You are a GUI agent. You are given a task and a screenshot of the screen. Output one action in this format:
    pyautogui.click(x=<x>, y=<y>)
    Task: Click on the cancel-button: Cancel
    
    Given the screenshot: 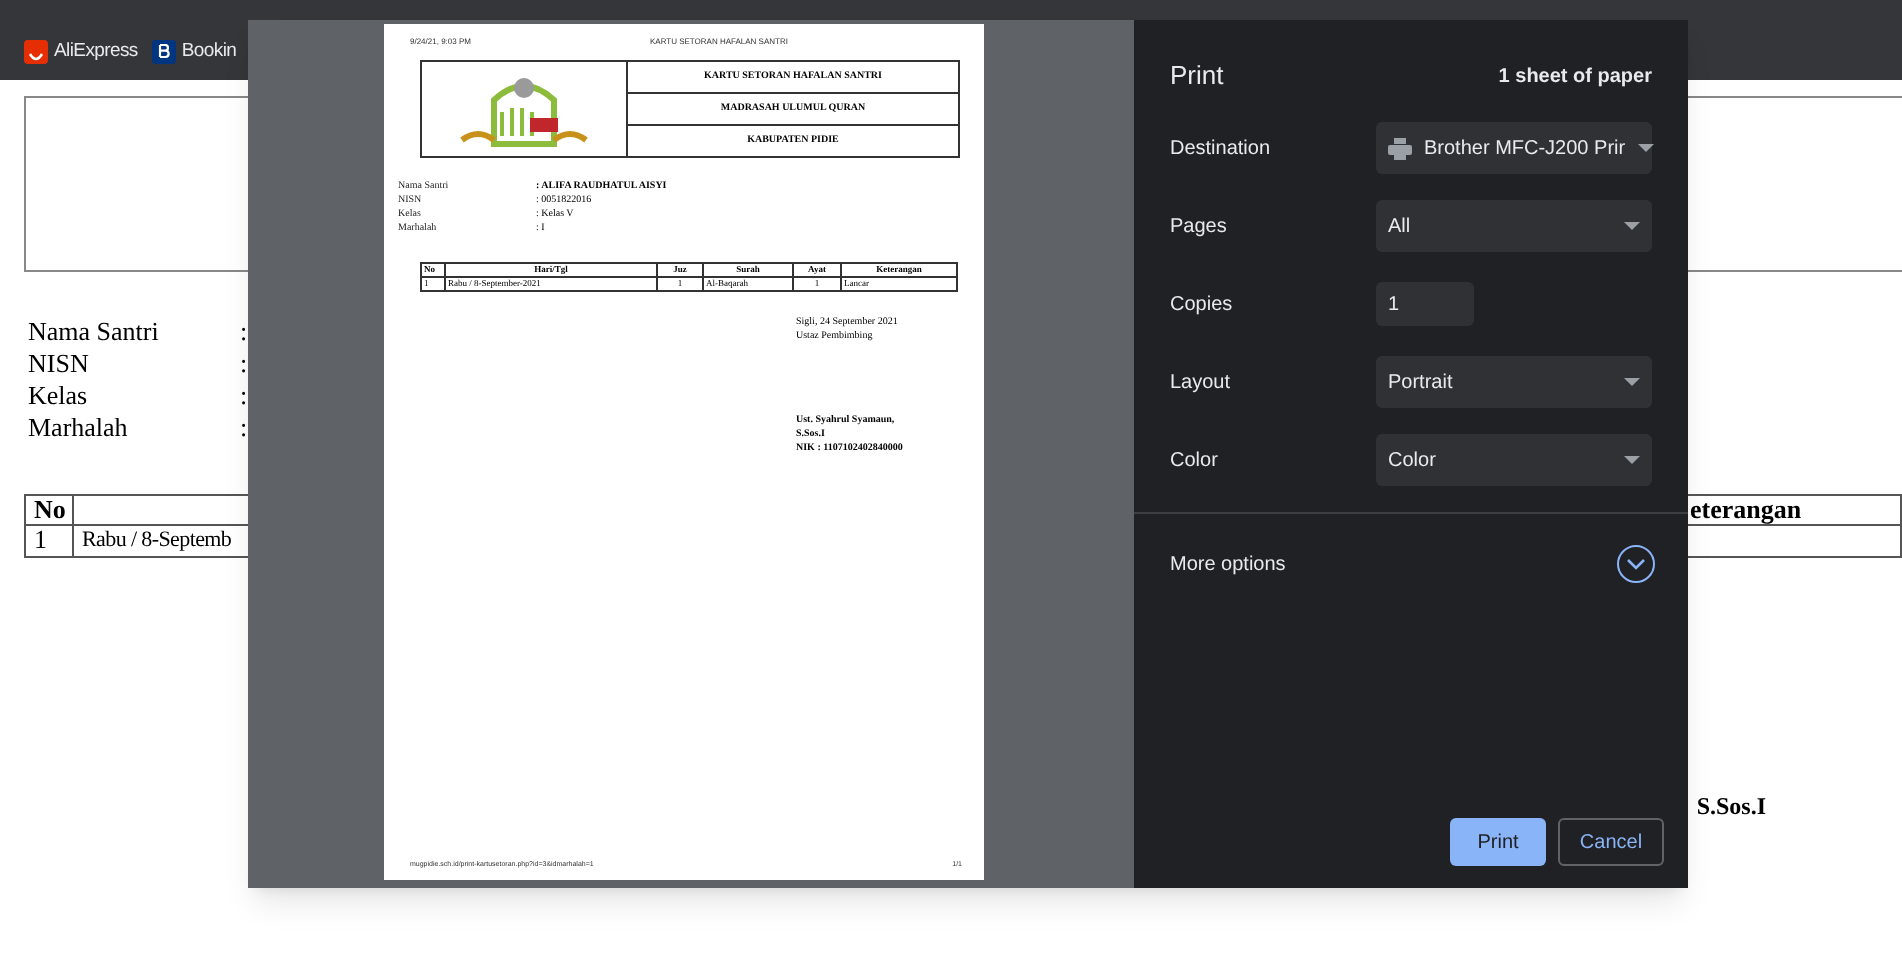 What is the action you would take?
    pyautogui.click(x=1611, y=842)
    